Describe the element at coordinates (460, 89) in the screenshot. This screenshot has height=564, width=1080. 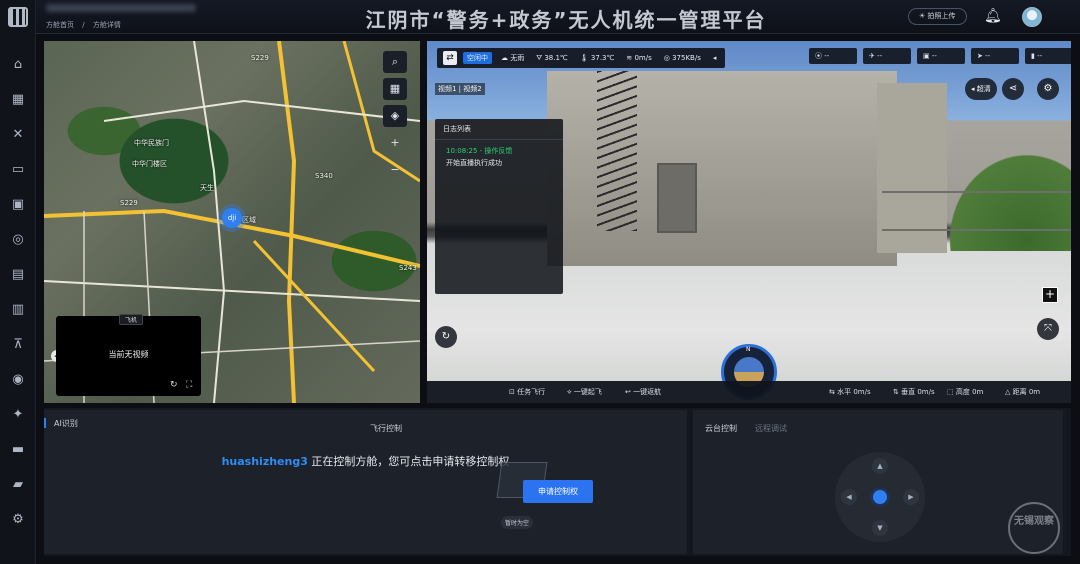
I see `video-tabs: 视频1 | 视频2` at that location.